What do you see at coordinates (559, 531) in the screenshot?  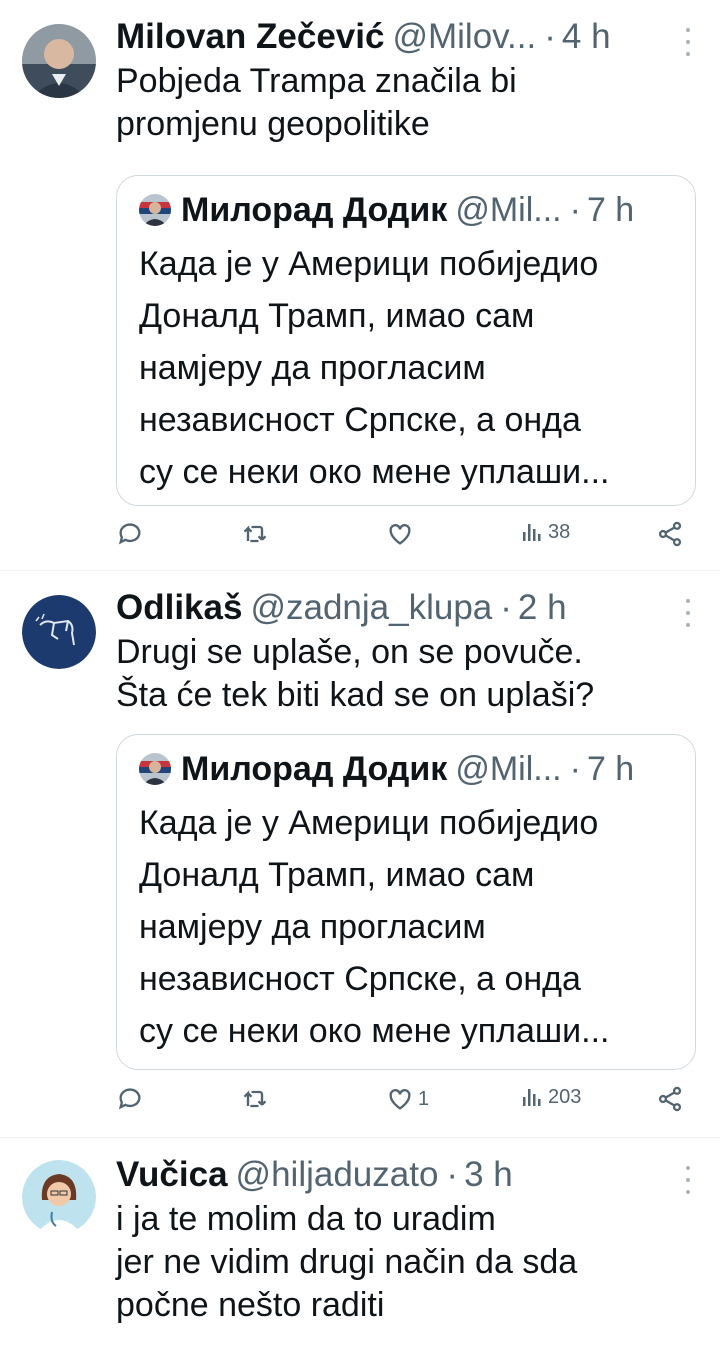 I see `views-count: 38` at bounding box center [559, 531].